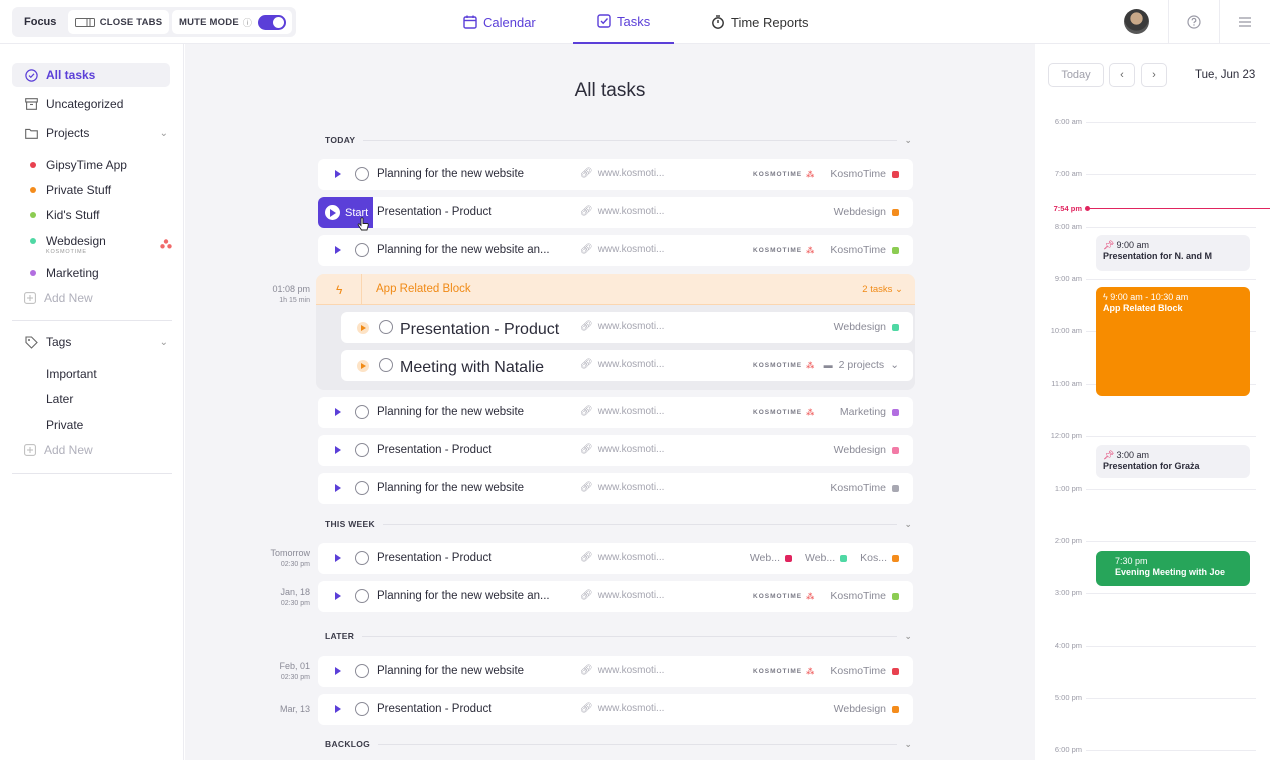 This screenshot has height=760, width=1270. Describe the element at coordinates (68, 241) in the screenshot. I see `project-item: Webdesign` at that location.